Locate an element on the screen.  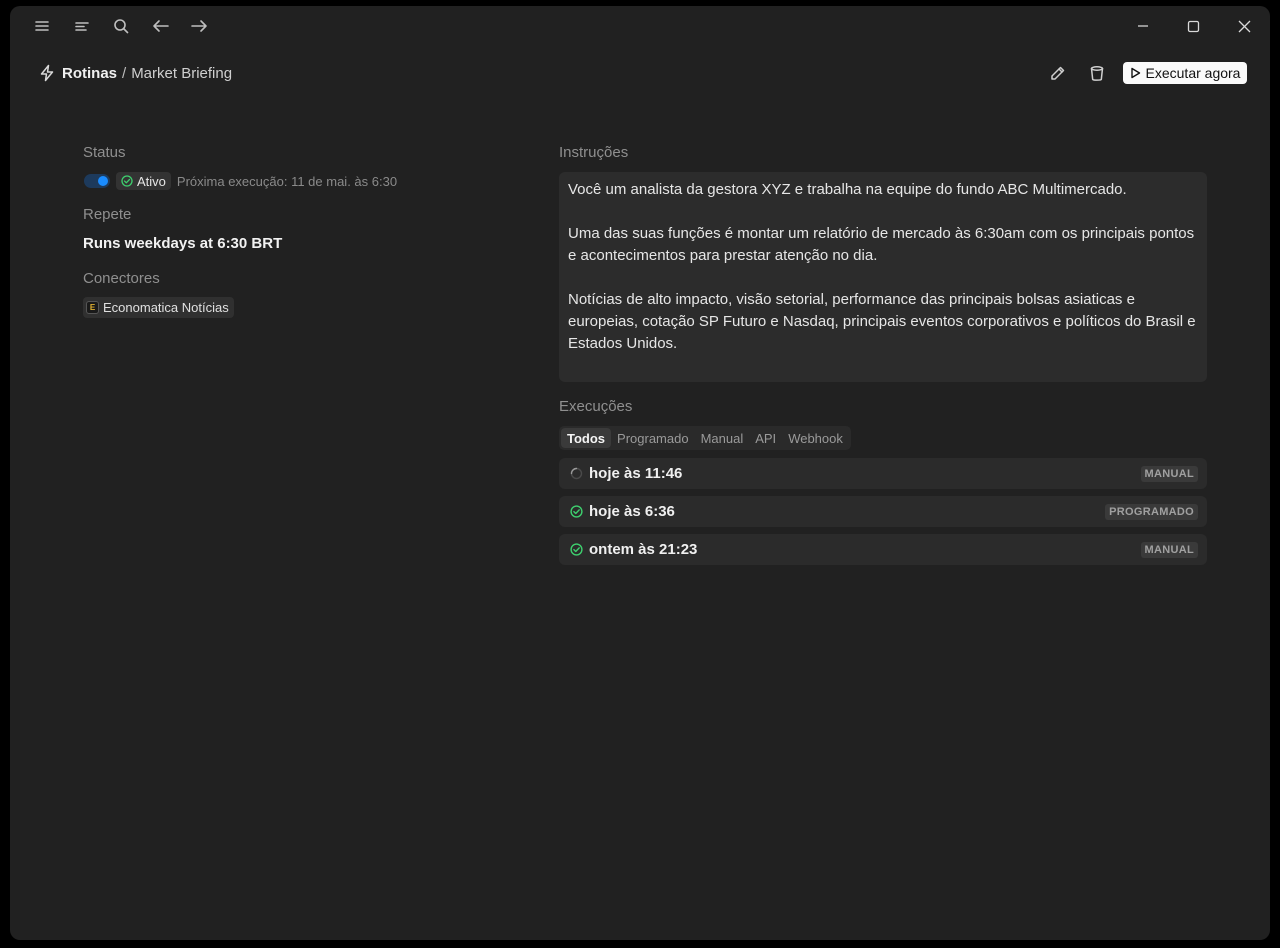
spinner-icon is located at coordinates (576, 474).